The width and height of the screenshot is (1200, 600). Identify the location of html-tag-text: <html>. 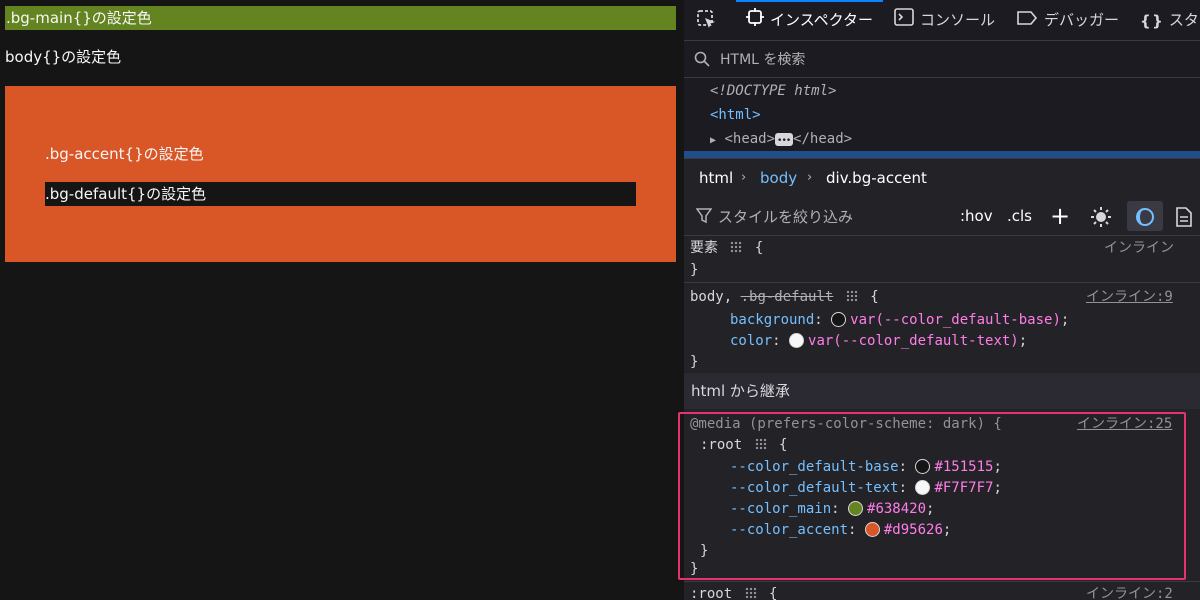
(735, 115).